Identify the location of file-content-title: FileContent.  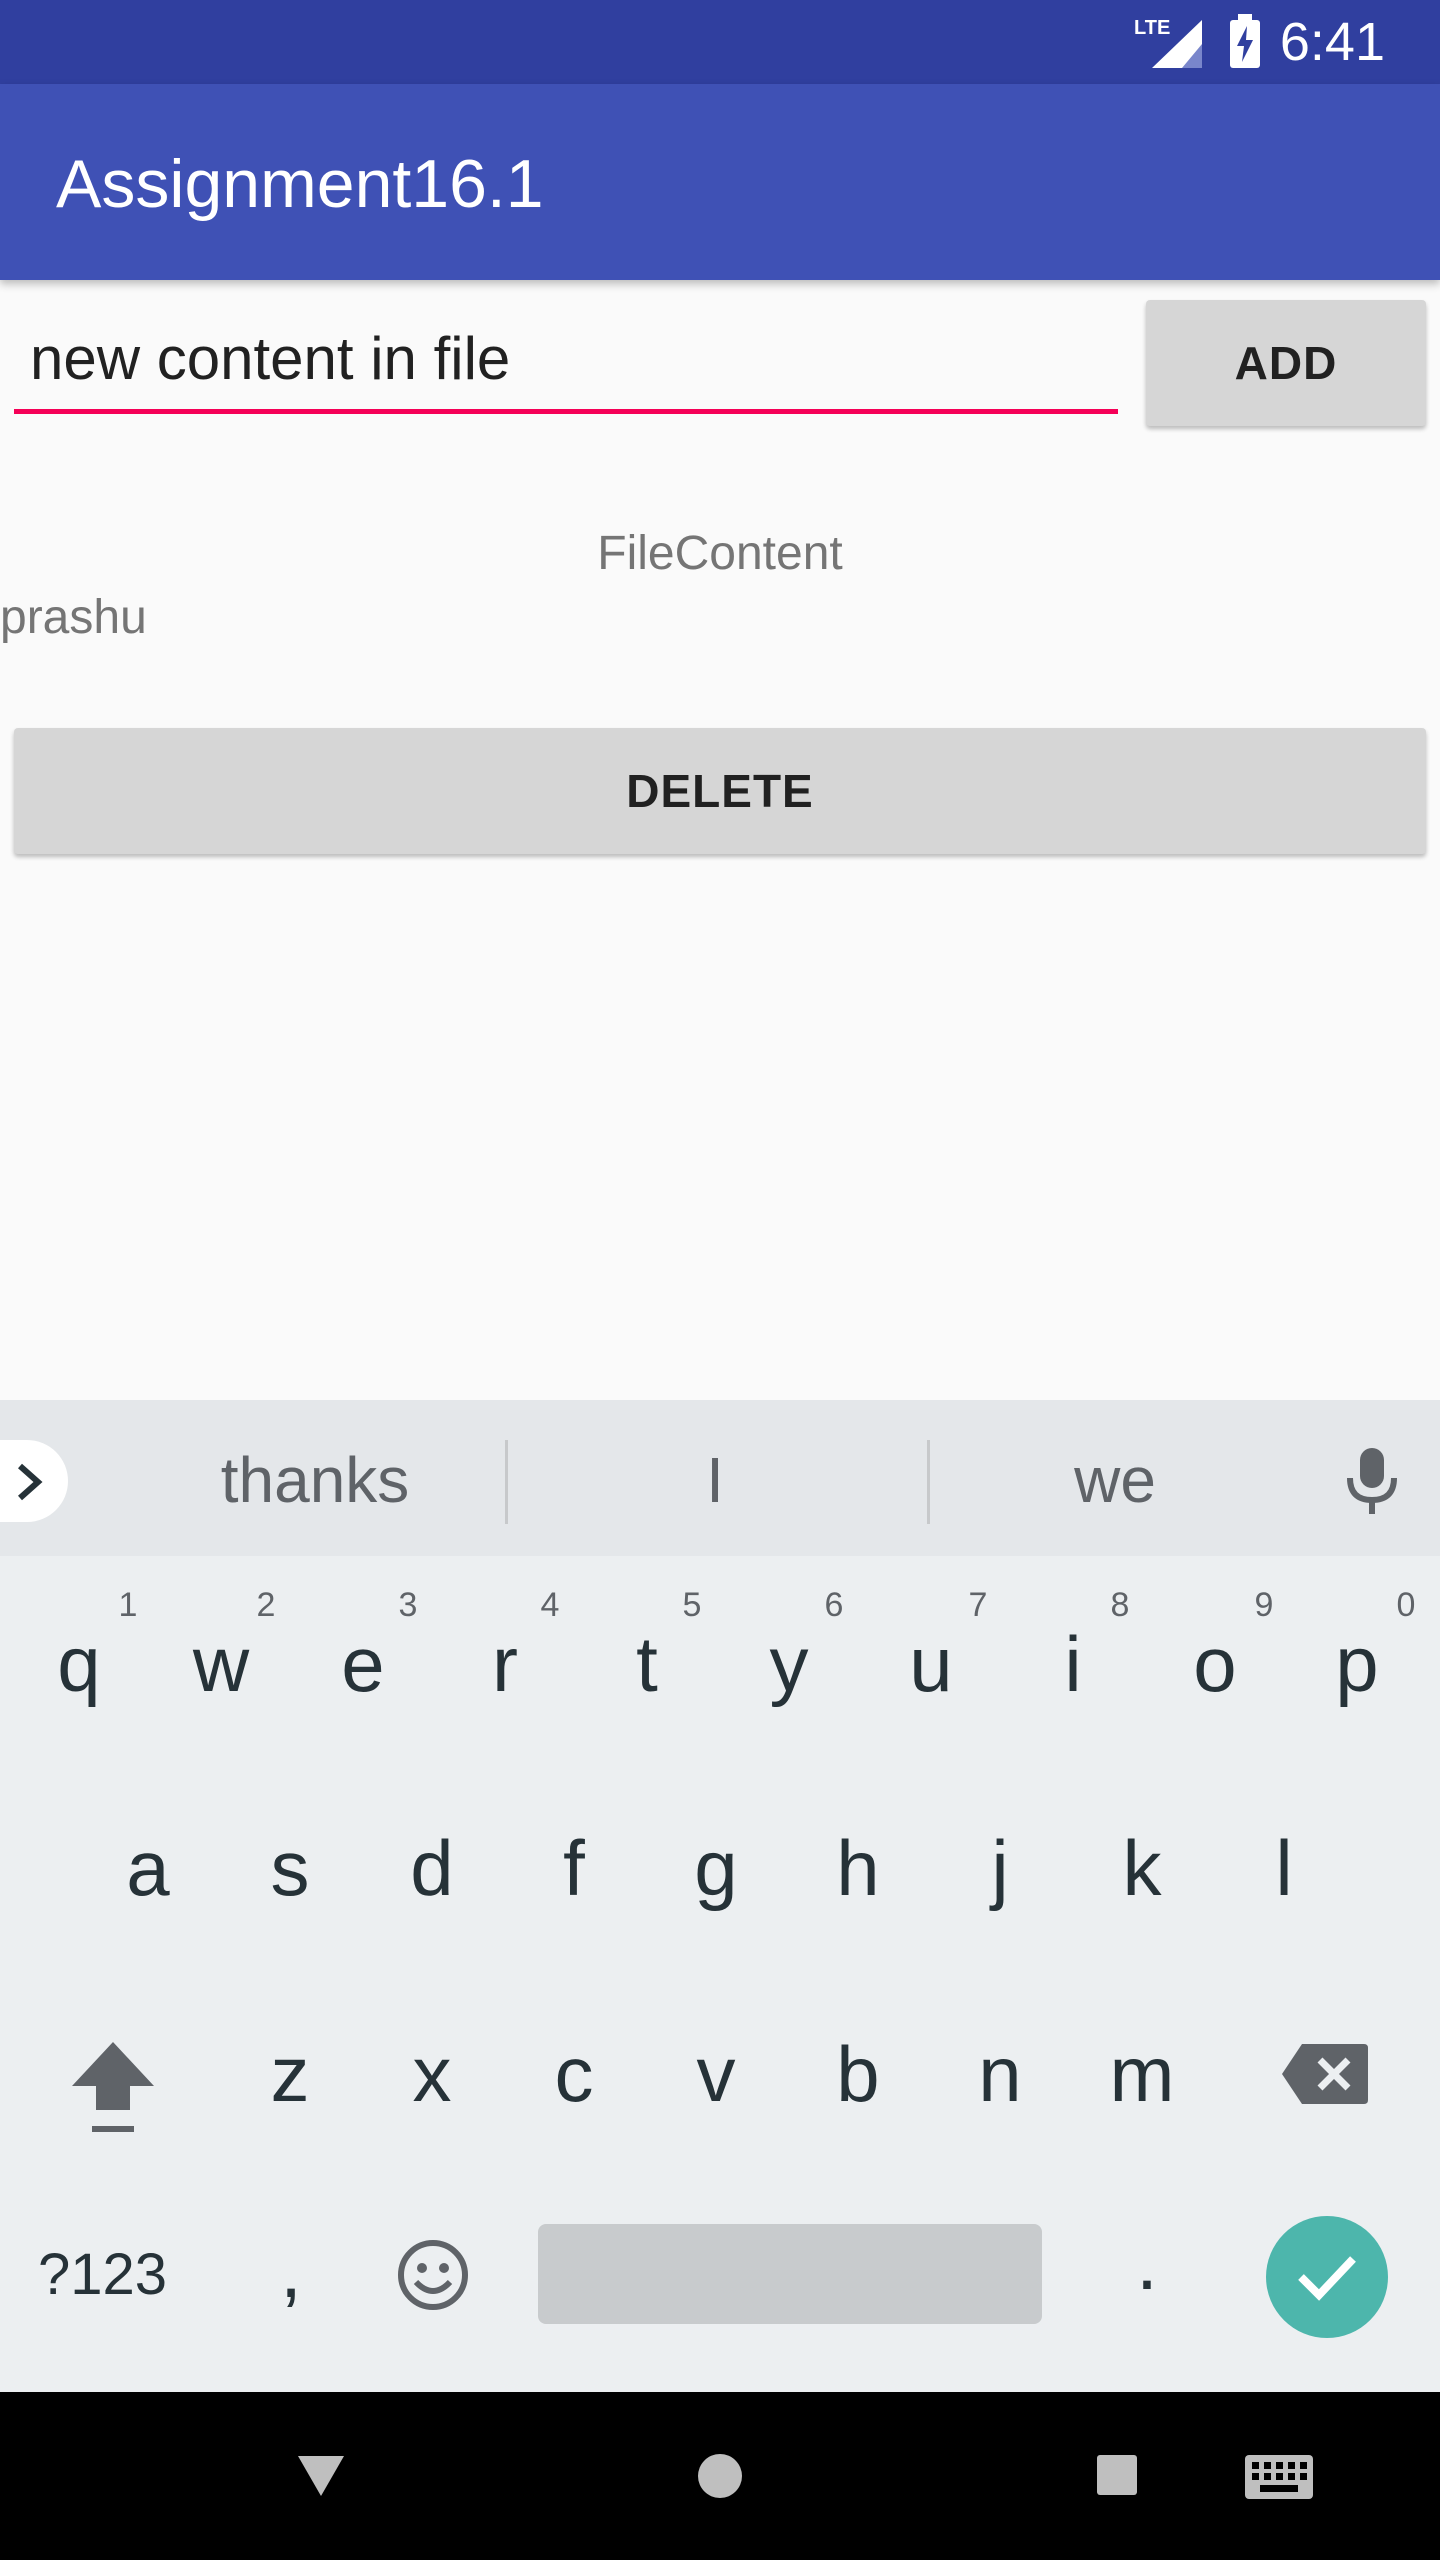
(720, 553).